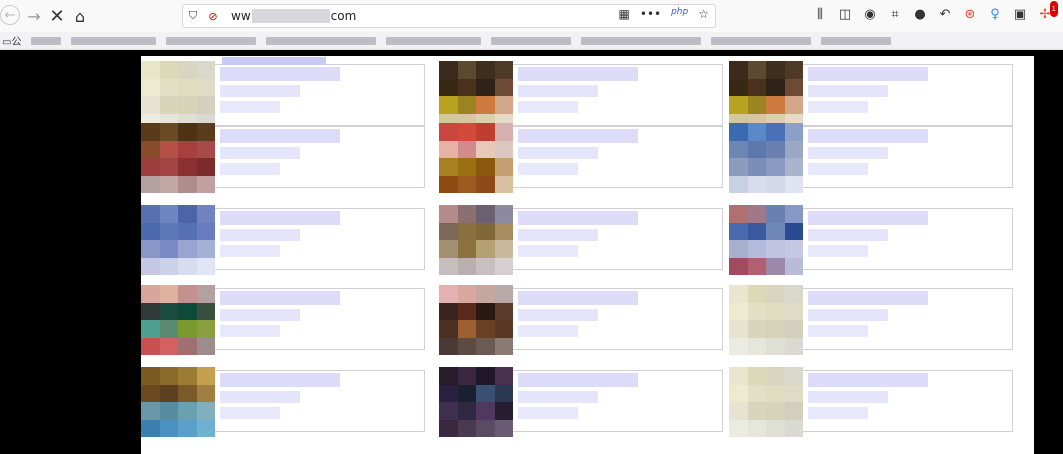 The width and height of the screenshot is (1063, 454). I want to click on shield-icon: ⛉, so click(193, 16).